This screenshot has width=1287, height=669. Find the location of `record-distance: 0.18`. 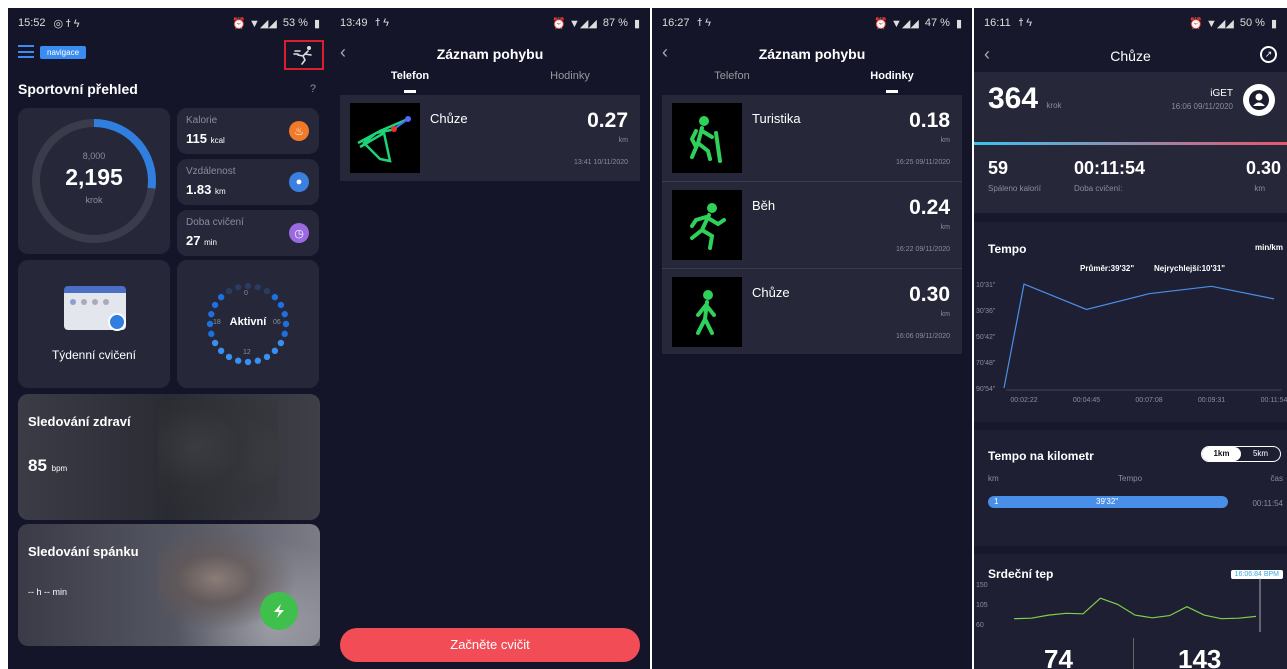

record-distance: 0.18 is located at coordinates (929, 120).